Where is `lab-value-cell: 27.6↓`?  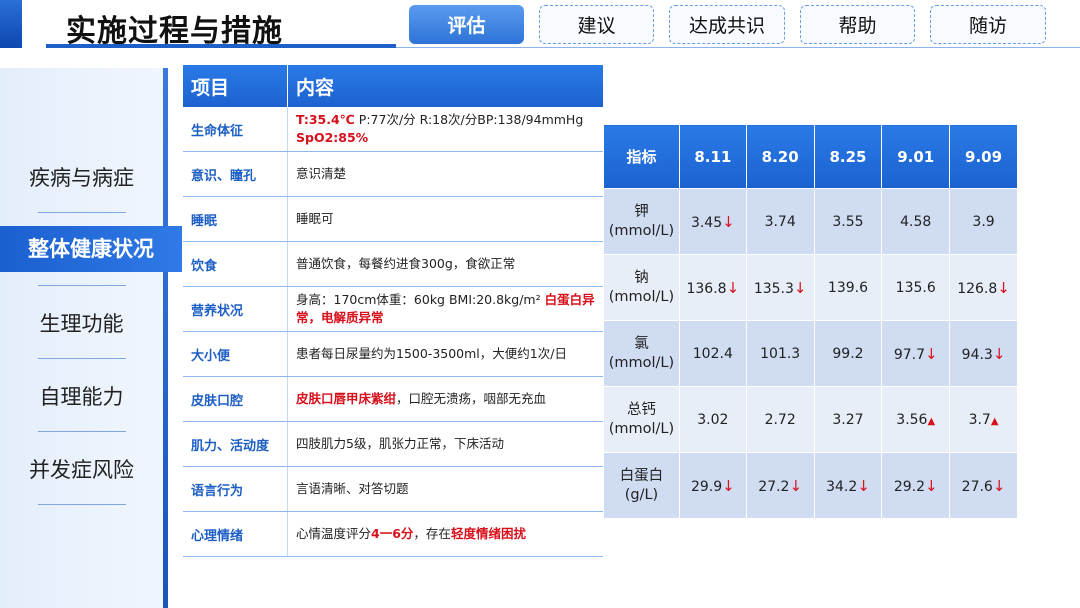 lab-value-cell: 27.6↓ is located at coordinates (983, 485).